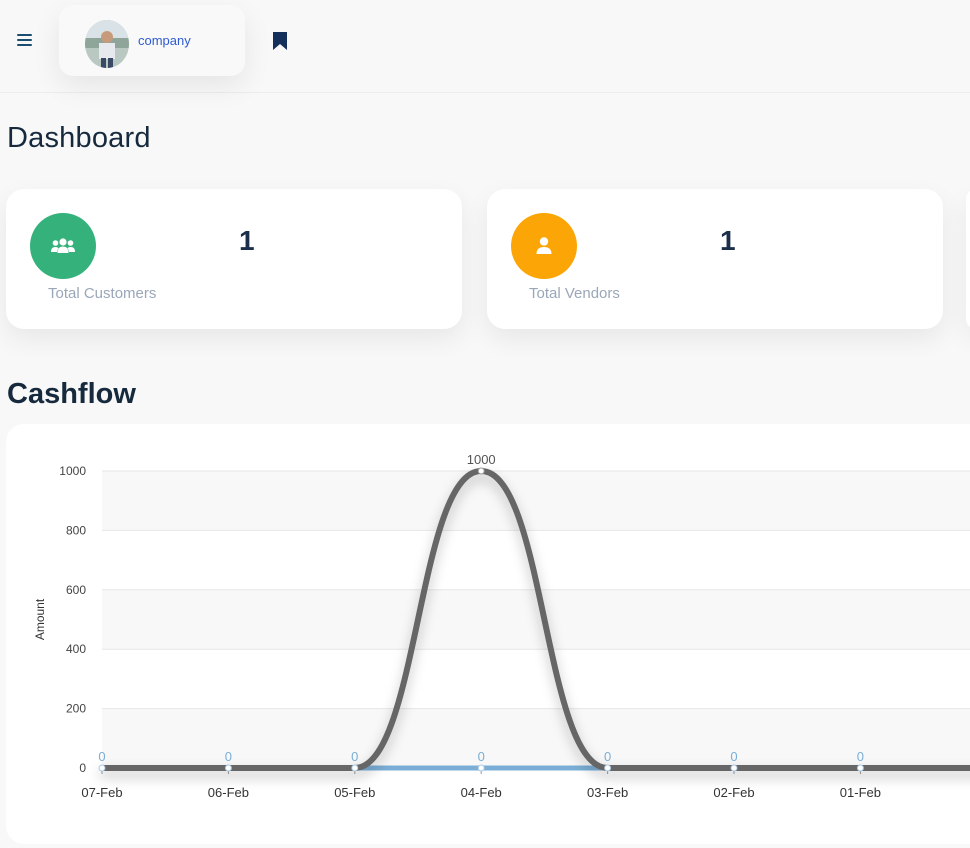 The height and width of the screenshot is (848, 970). Describe the element at coordinates (733, 792) in the screenshot. I see `x-tick-label: 02-Feb` at that location.